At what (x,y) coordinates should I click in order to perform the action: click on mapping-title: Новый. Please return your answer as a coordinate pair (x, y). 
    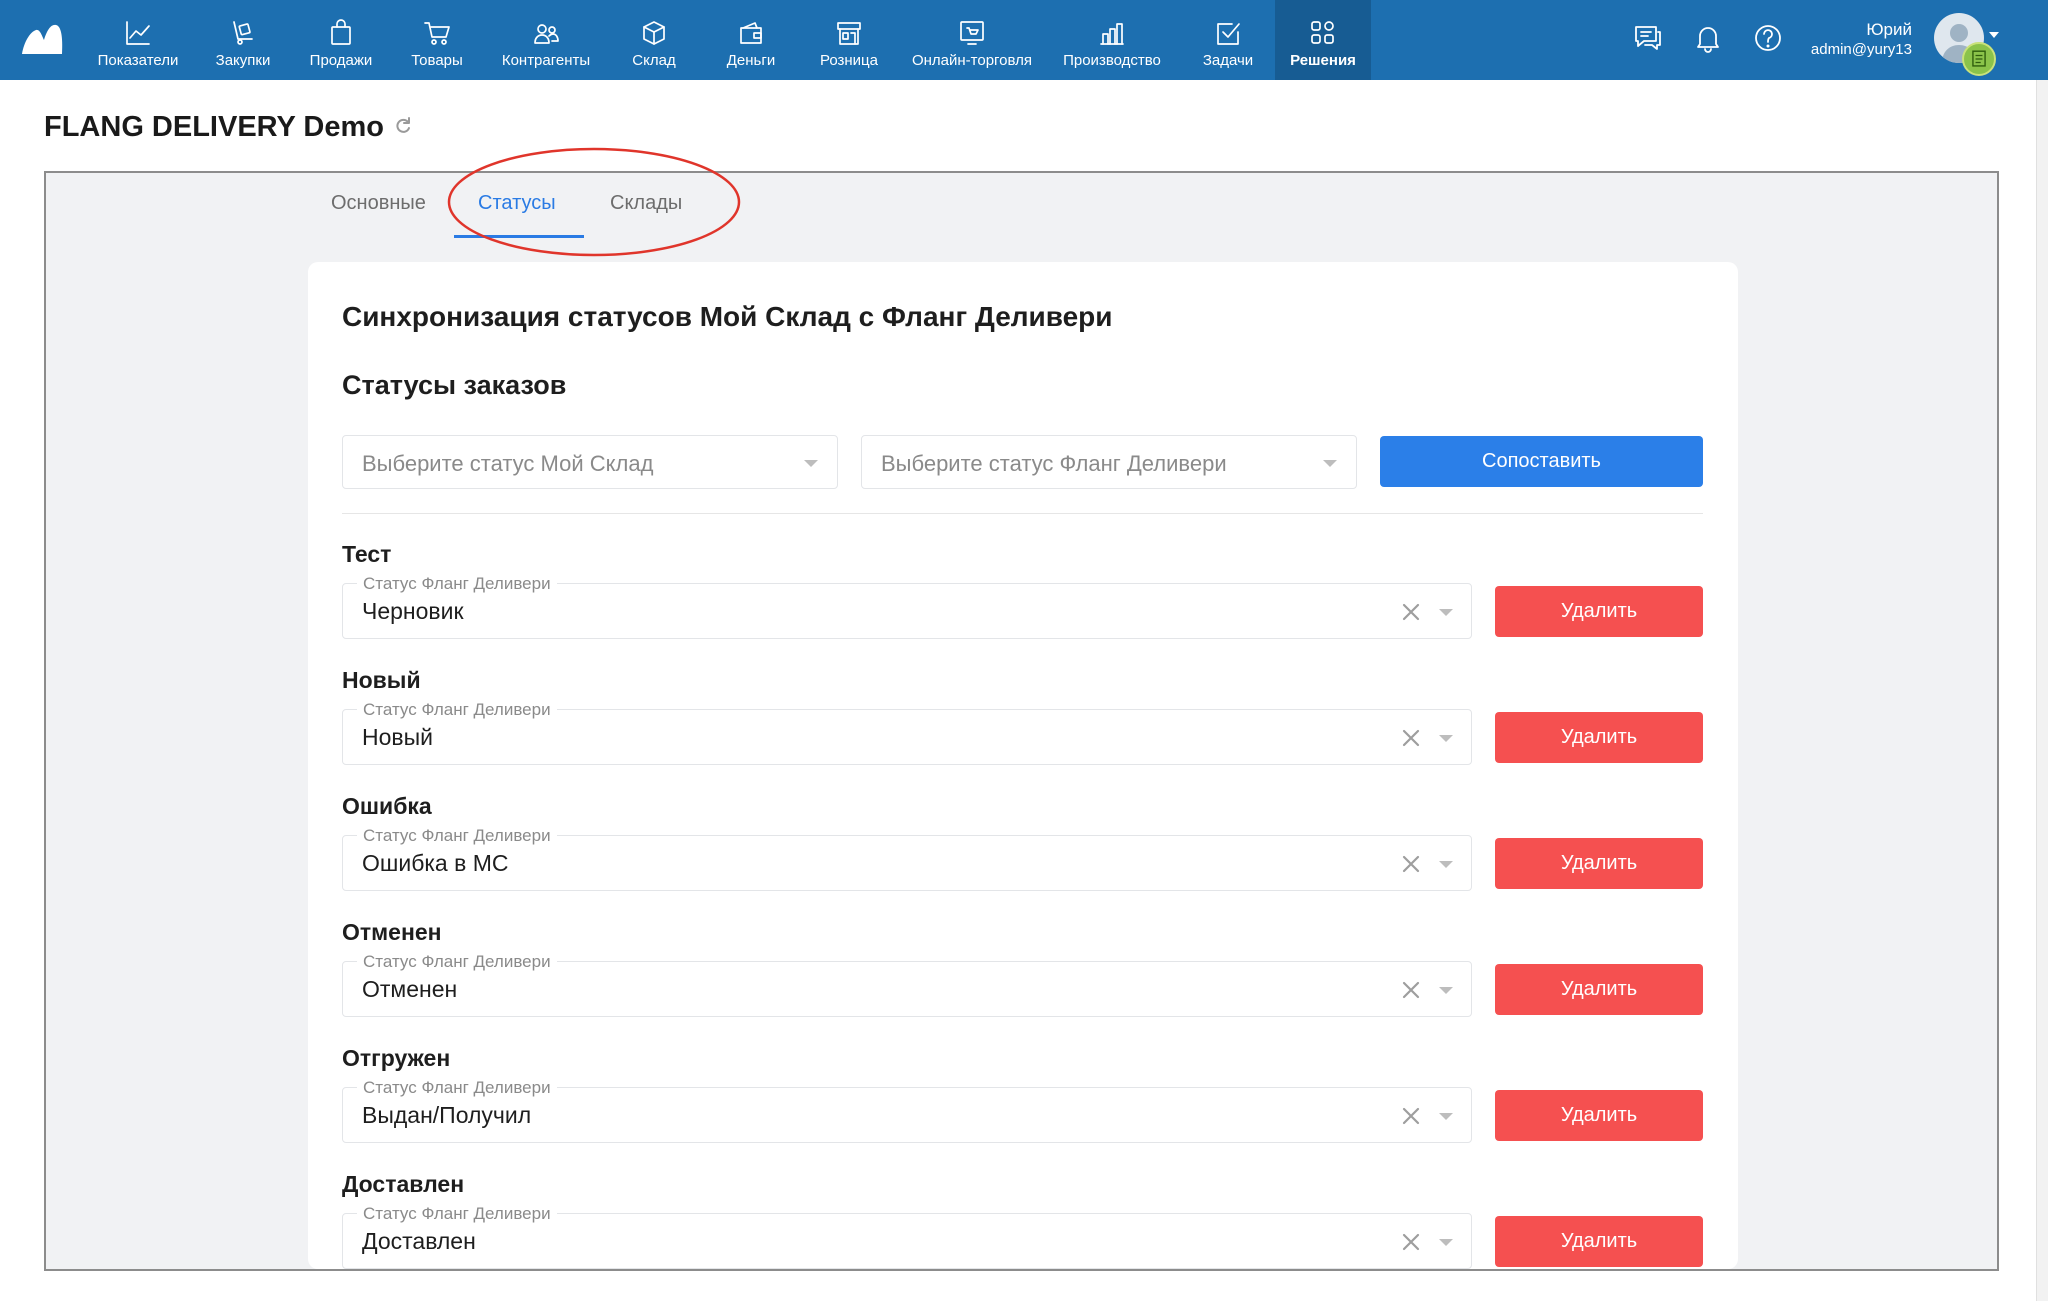
    Looking at the image, I should click on (381, 680).